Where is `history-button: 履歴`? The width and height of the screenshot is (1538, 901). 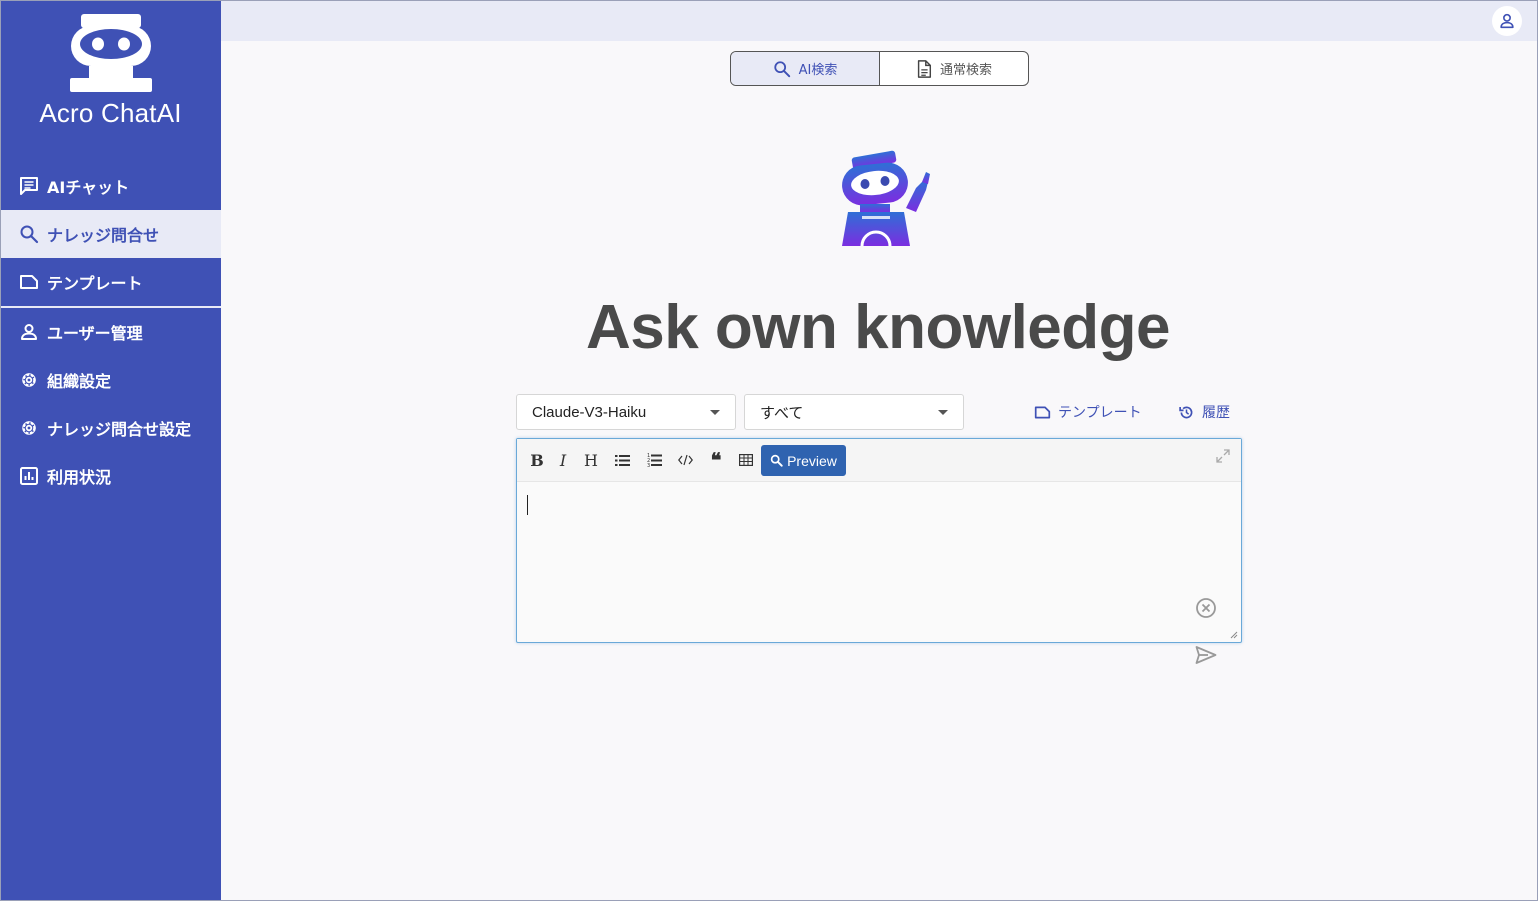 history-button: 履歴 is located at coordinates (1204, 412).